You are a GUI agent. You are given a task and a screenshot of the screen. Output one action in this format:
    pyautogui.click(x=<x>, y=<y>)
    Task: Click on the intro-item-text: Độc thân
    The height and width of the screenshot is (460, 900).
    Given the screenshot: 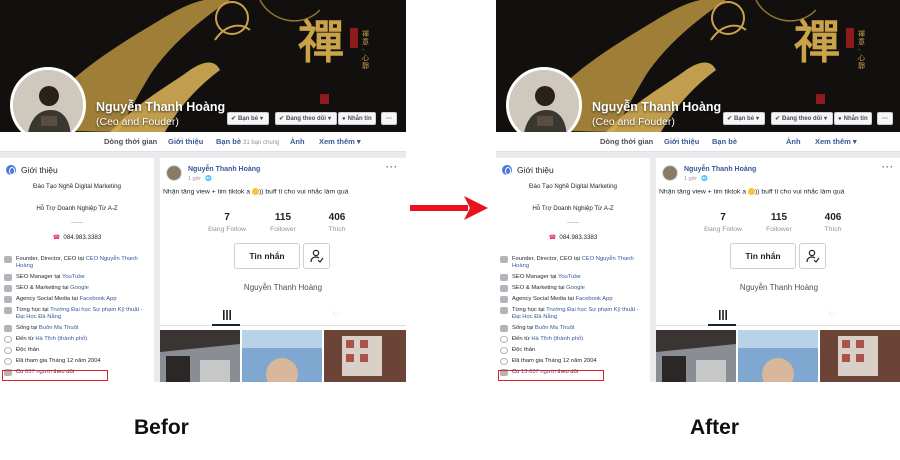 What is the action you would take?
    pyautogui.click(x=524, y=350)
    